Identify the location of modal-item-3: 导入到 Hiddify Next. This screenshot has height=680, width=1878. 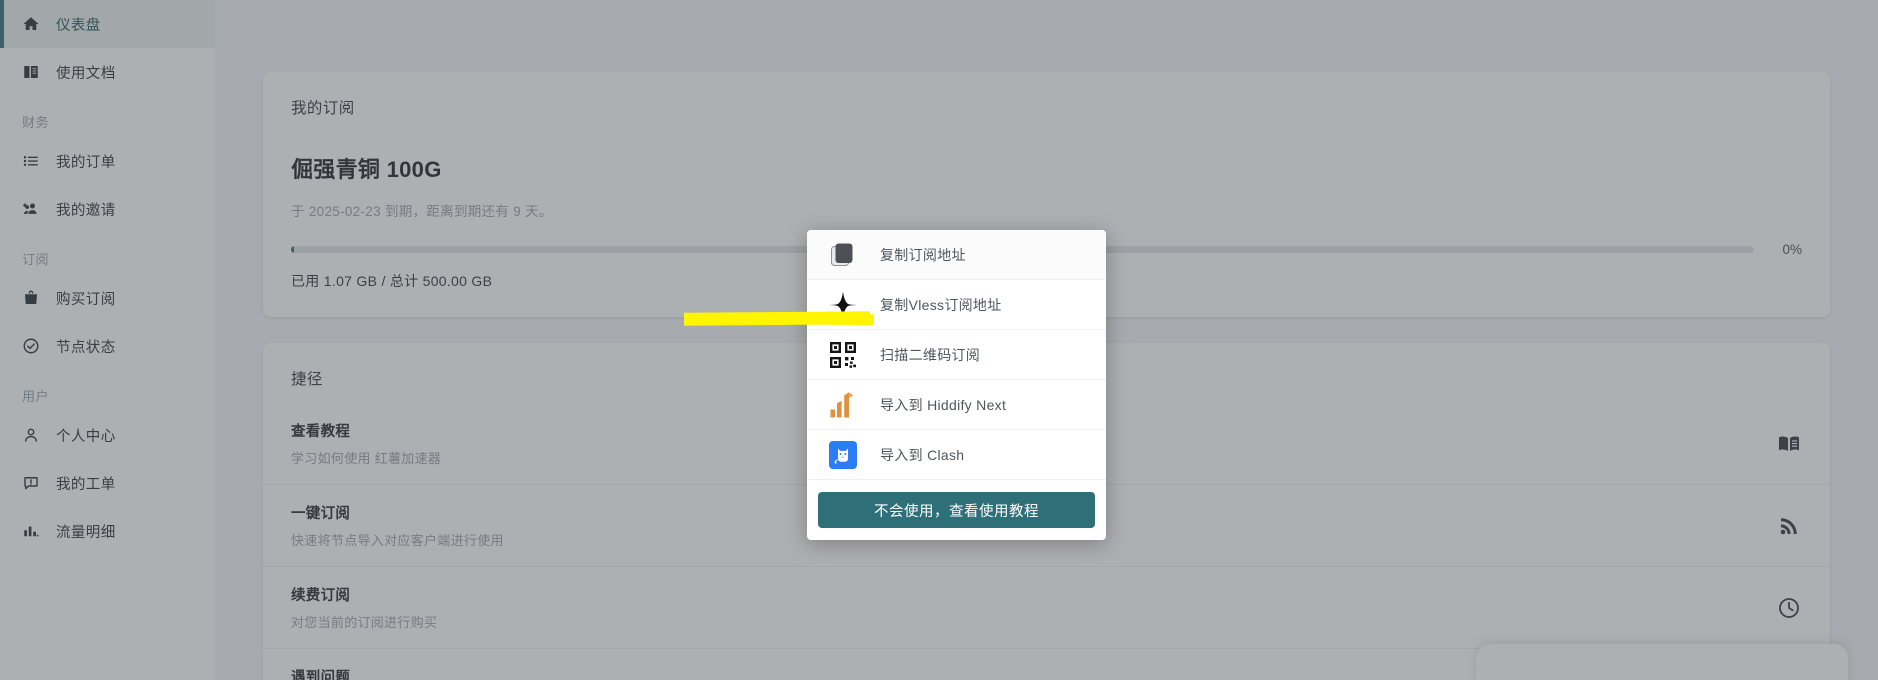
(956, 405).